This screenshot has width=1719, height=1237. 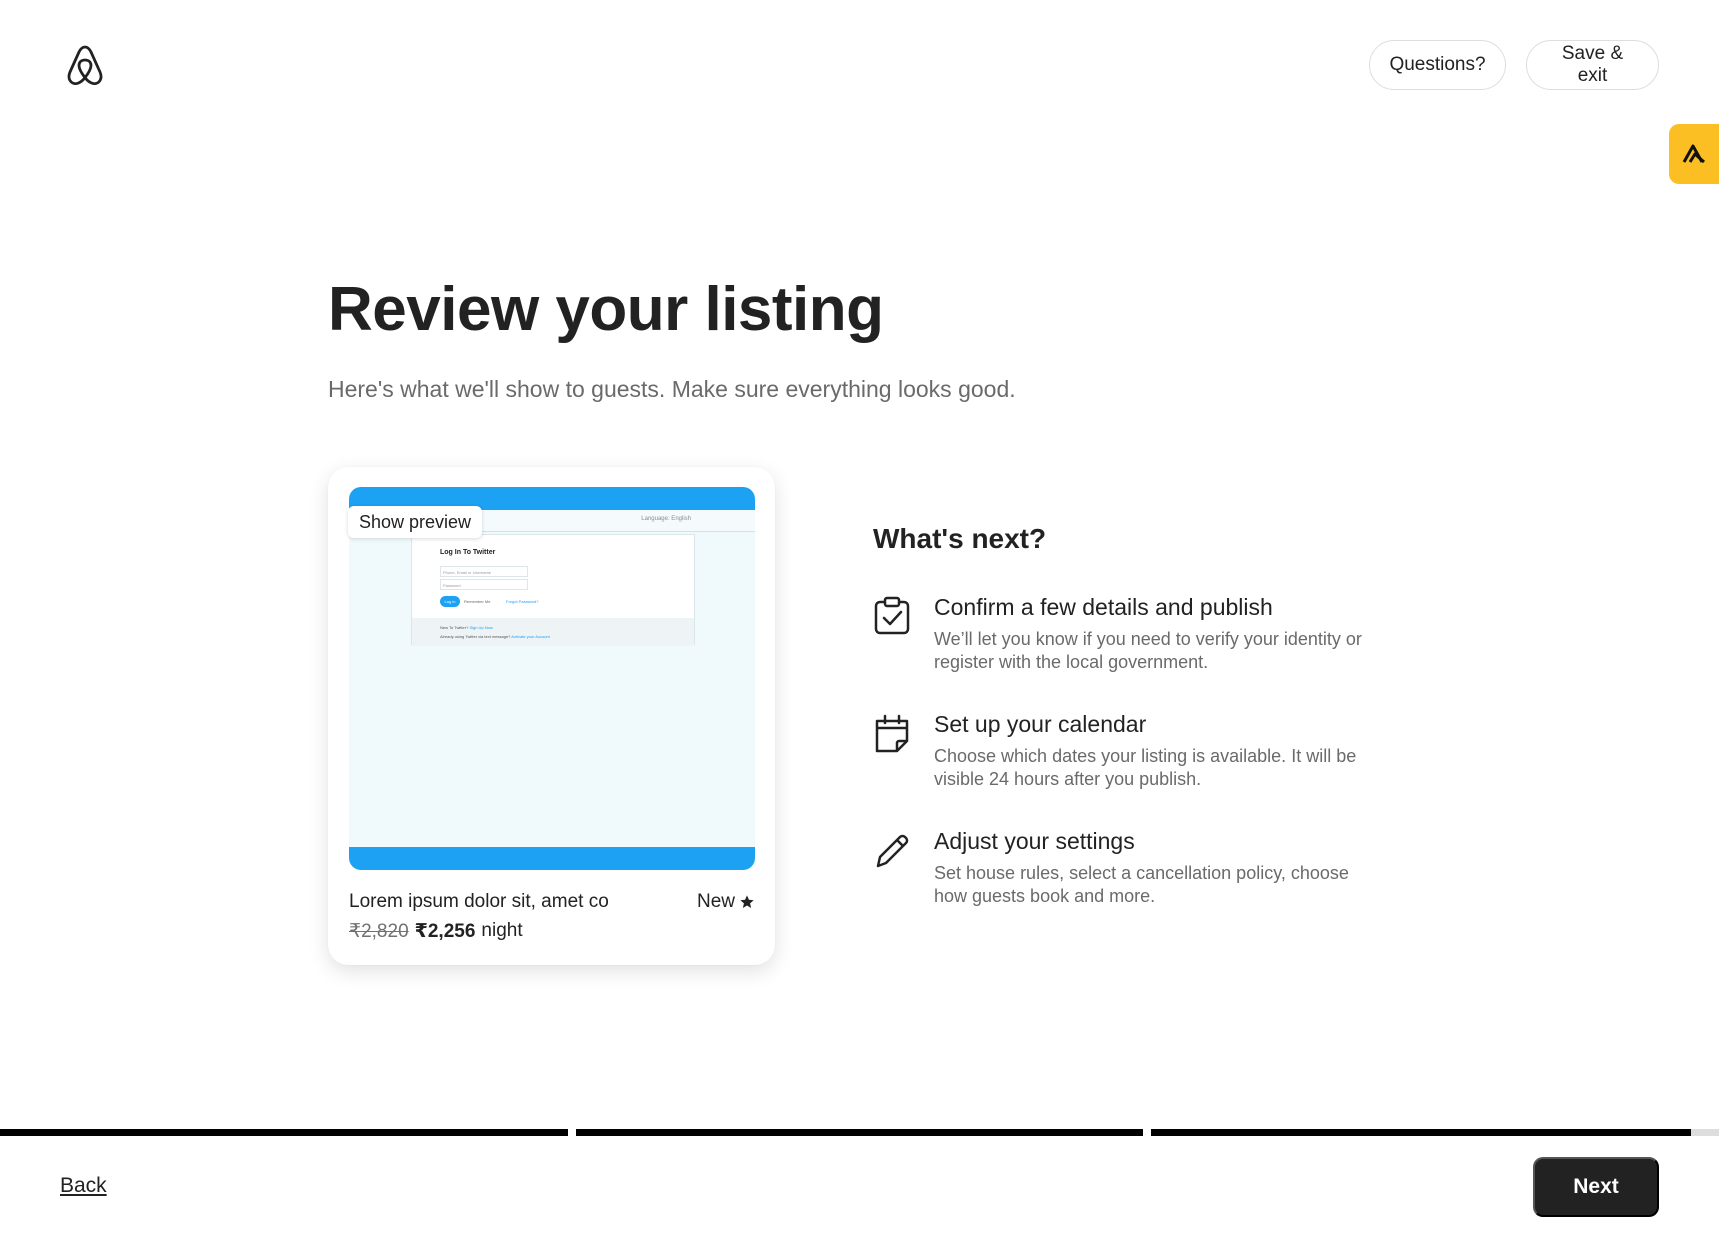 I want to click on photo-bottom-bar, so click(x=552, y=858).